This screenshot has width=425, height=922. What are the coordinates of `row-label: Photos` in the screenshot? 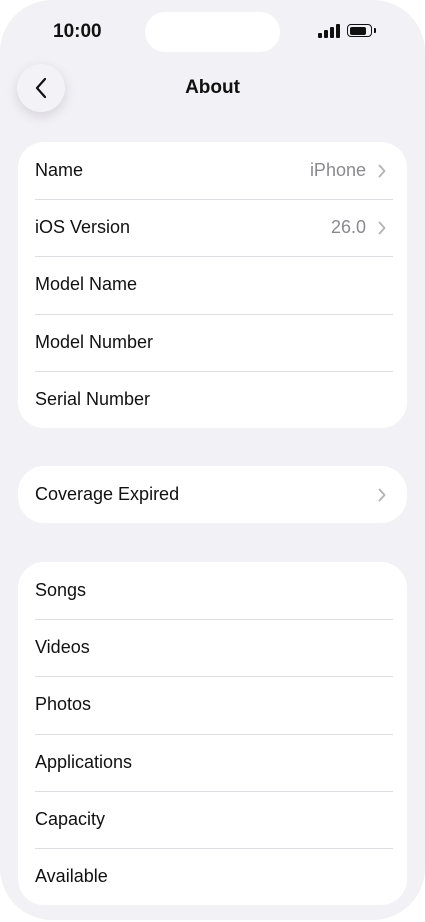 It's located at (63, 704).